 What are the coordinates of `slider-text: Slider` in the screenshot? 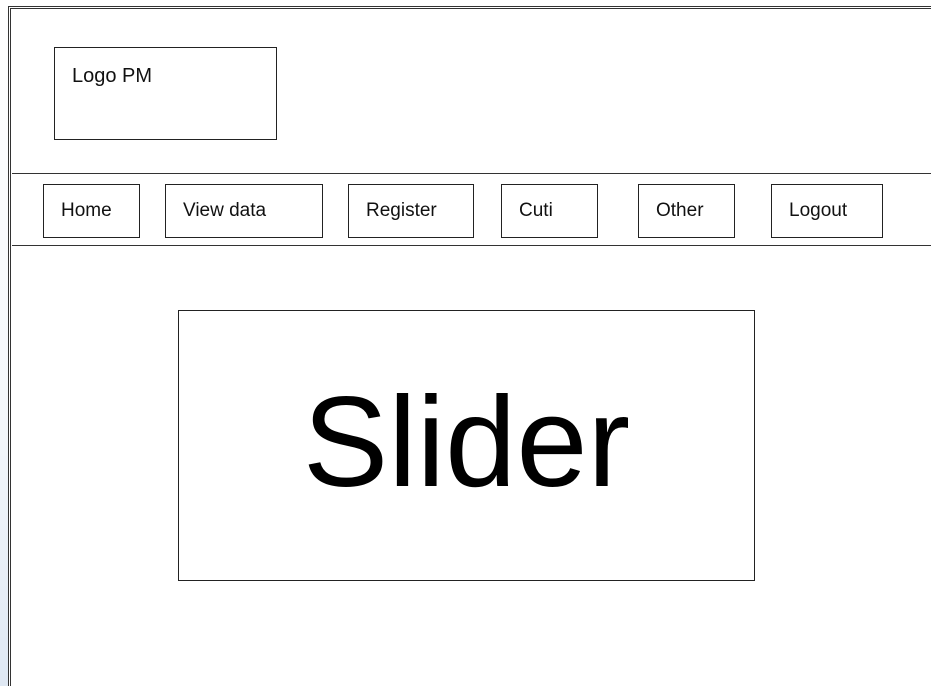 It's located at (466, 442).